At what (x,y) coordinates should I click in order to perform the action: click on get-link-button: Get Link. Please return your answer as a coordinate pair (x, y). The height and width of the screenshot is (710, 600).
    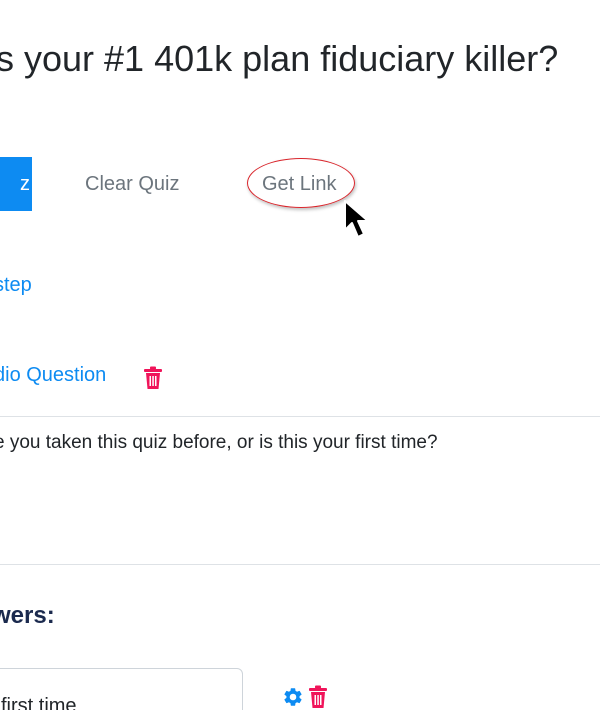
    Looking at the image, I should click on (299, 184).